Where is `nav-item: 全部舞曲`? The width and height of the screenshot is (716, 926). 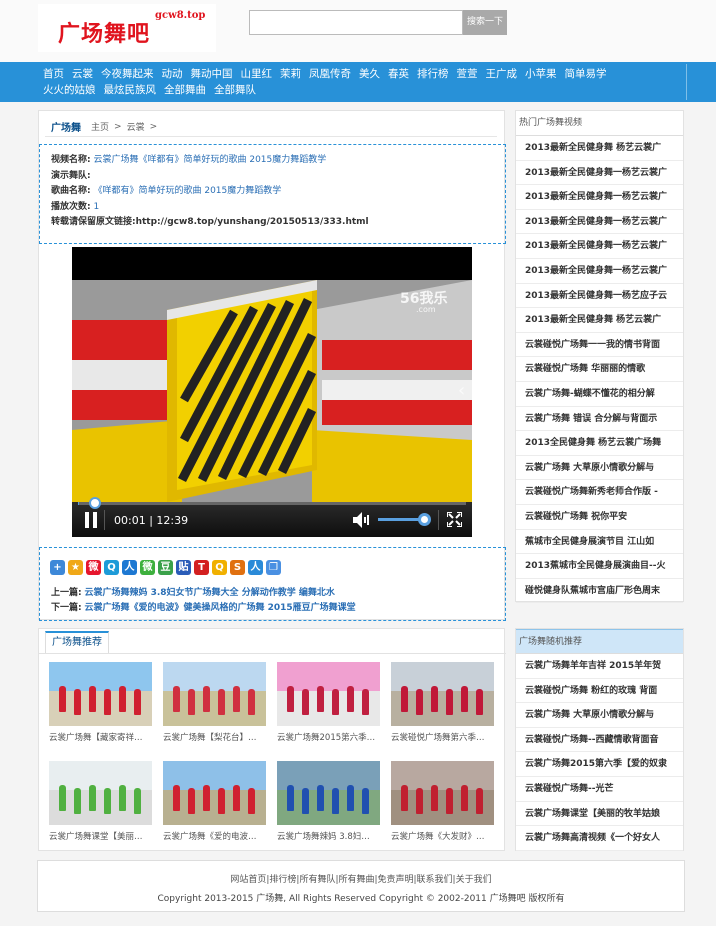 nav-item: 全部舞曲 is located at coordinates (185, 90).